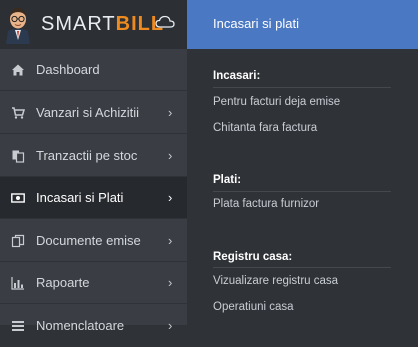 The image size is (418, 347). Describe the element at coordinates (18, 24) in the screenshot. I see `mascot-avatar` at that location.